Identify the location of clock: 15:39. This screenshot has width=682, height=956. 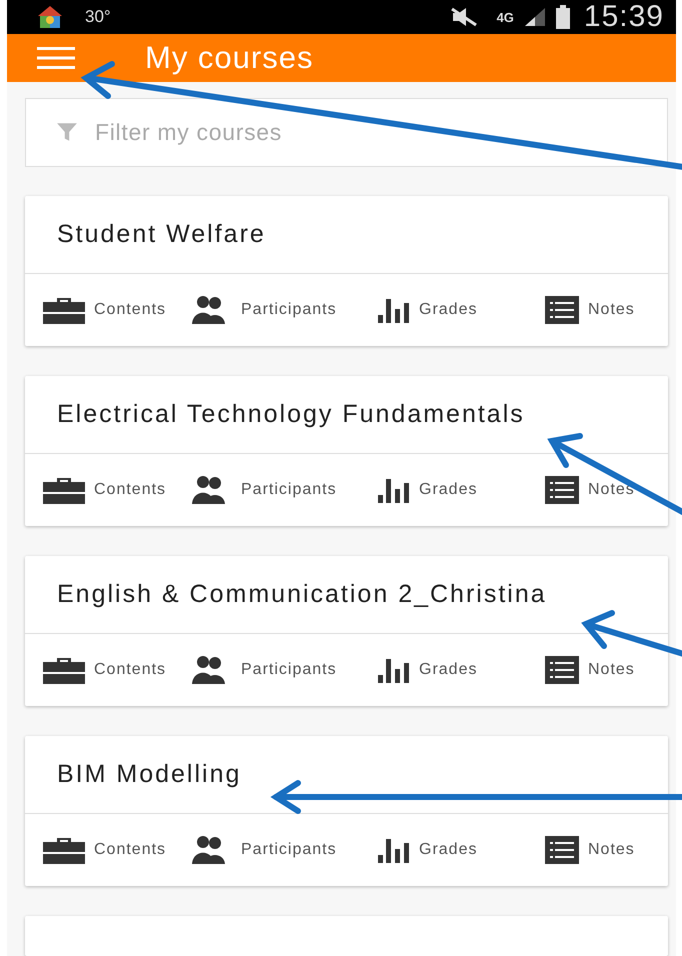
(624, 17).